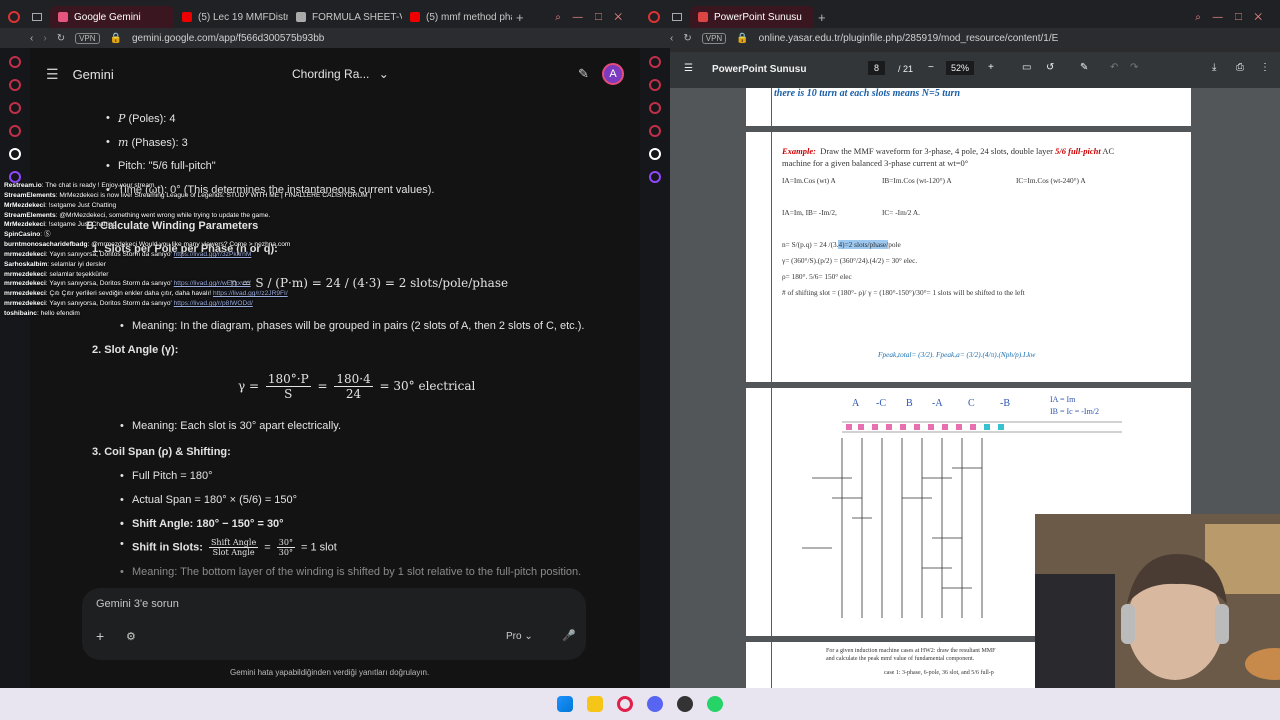  I want to click on more-icon: ⋮, so click(1265, 67).